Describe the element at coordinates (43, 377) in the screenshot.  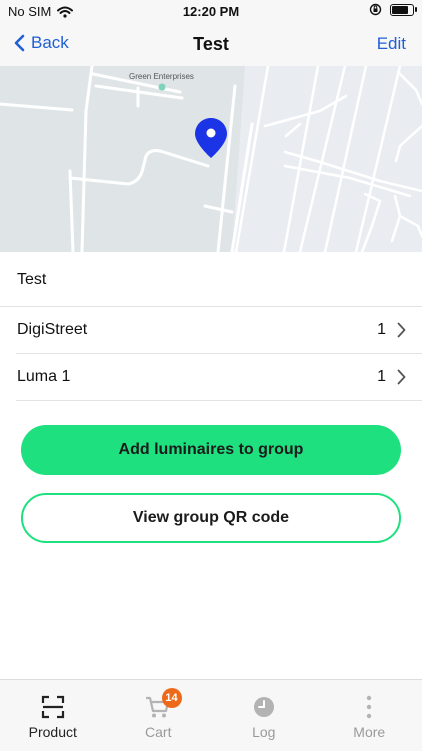
I see `list-item-label: Luma 1` at that location.